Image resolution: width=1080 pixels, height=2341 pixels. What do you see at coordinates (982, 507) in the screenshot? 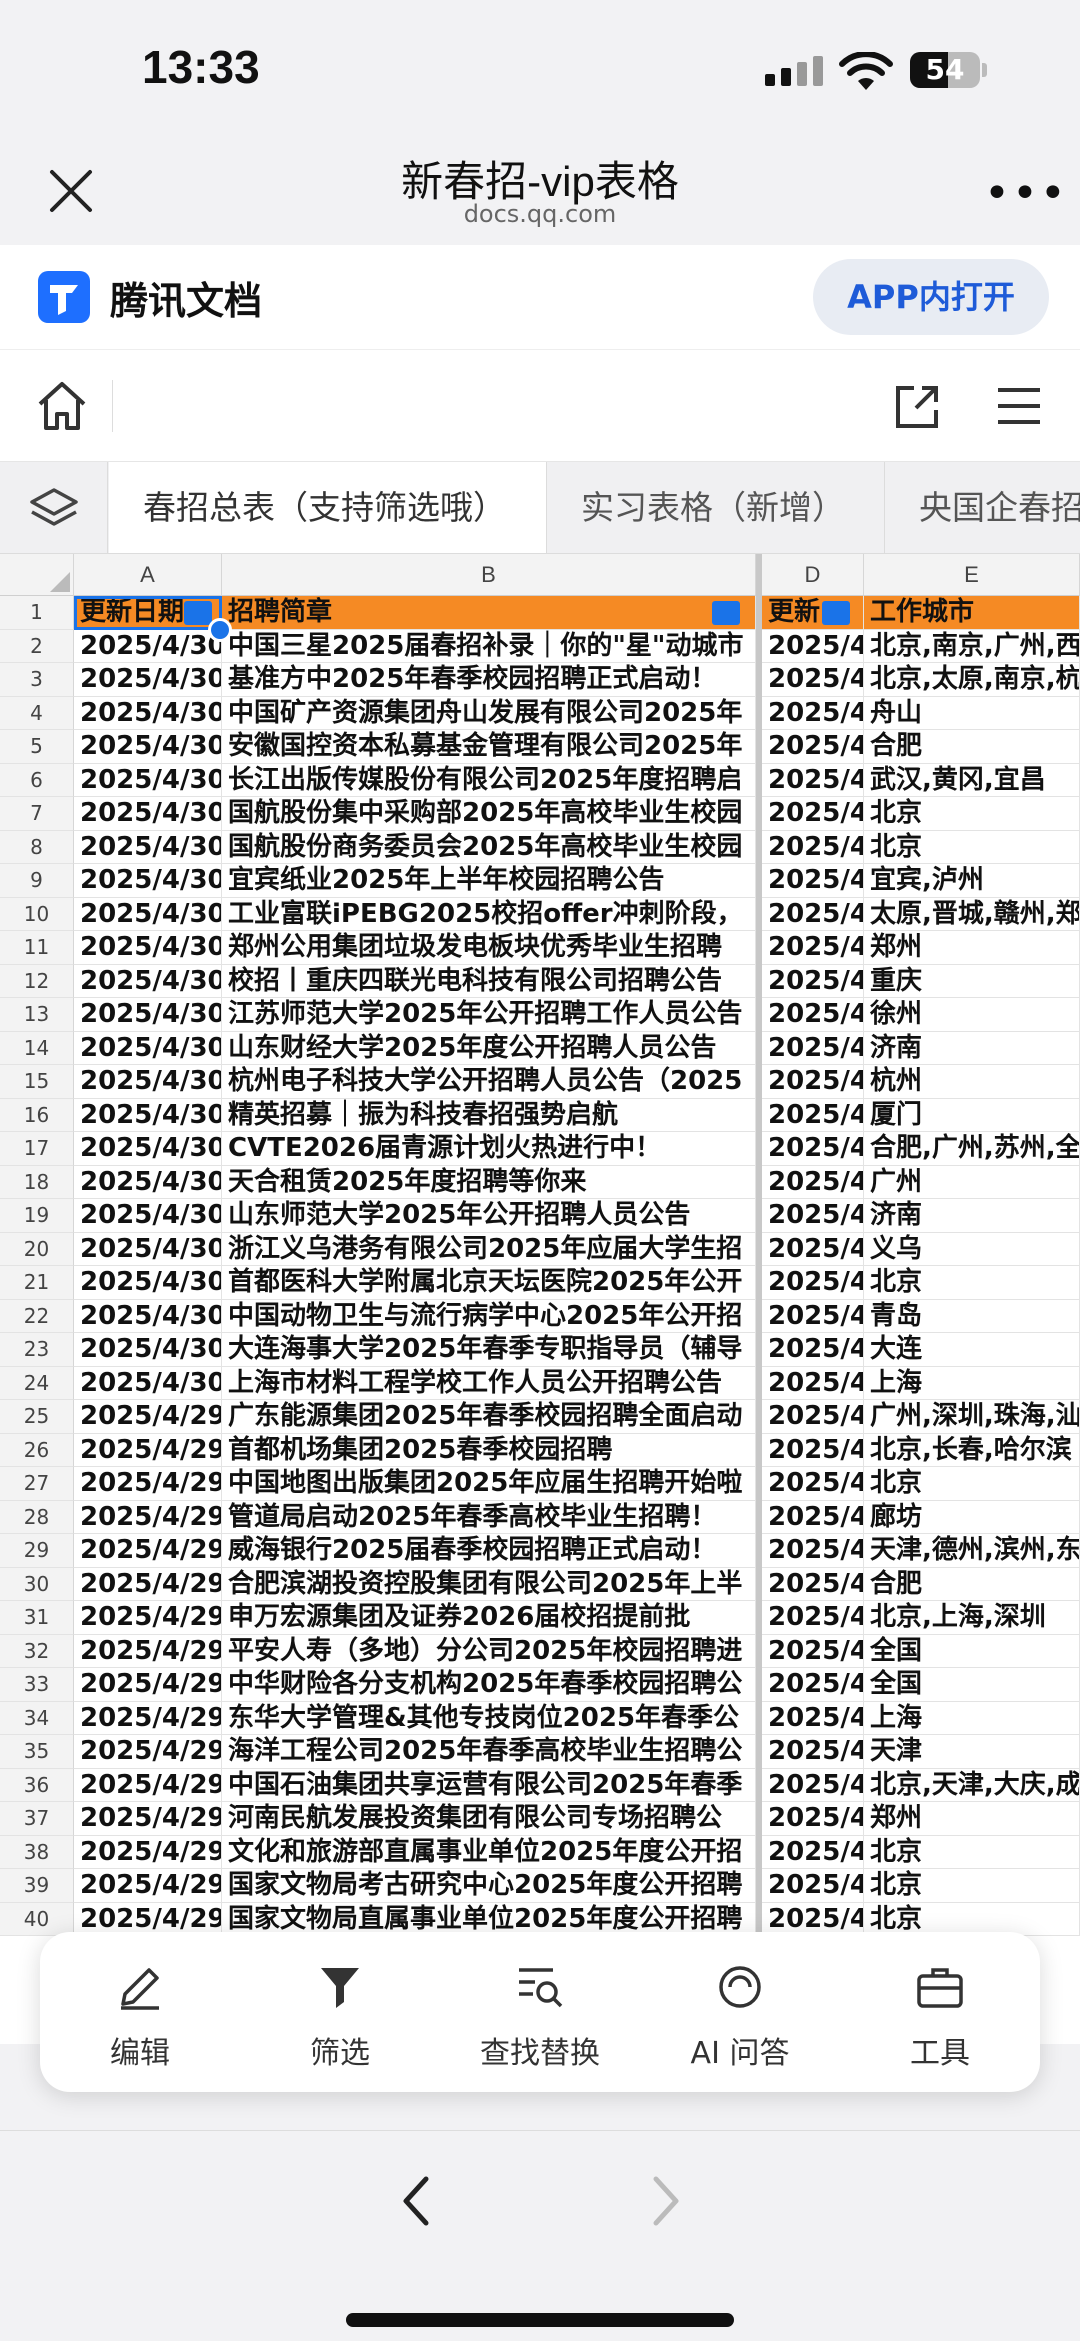
I see `tab-state-owned: 央国企春招` at bounding box center [982, 507].